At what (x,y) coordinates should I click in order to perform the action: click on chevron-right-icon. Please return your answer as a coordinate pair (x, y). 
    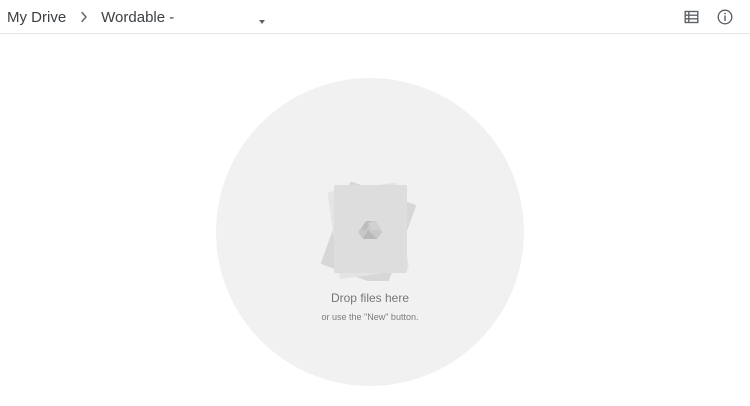
    Looking at the image, I should click on (84, 17).